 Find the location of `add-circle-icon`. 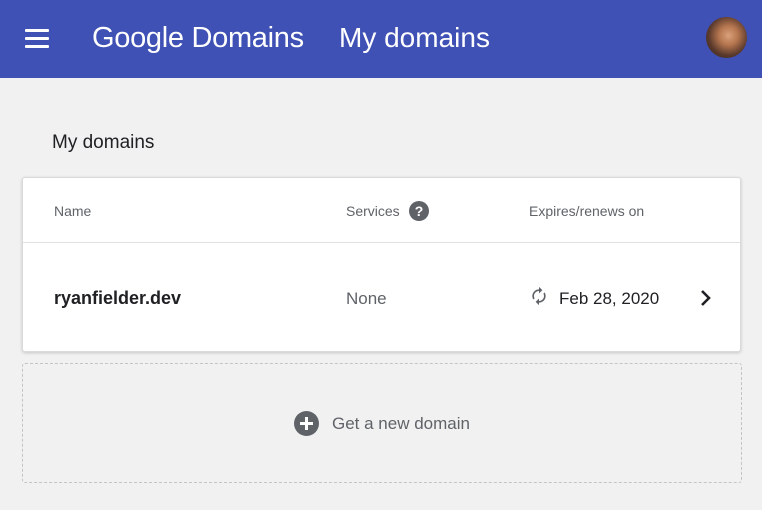

add-circle-icon is located at coordinates (306, 423).